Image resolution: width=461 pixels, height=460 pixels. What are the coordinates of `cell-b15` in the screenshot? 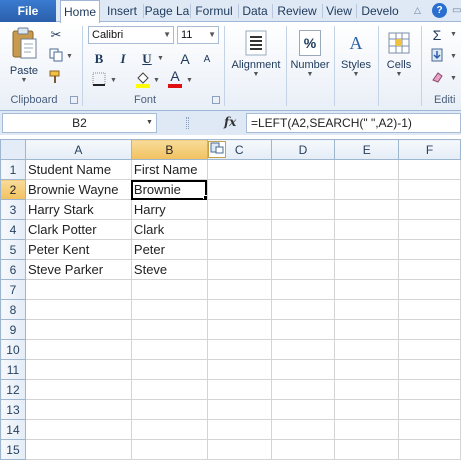 It's located at (169, 449).